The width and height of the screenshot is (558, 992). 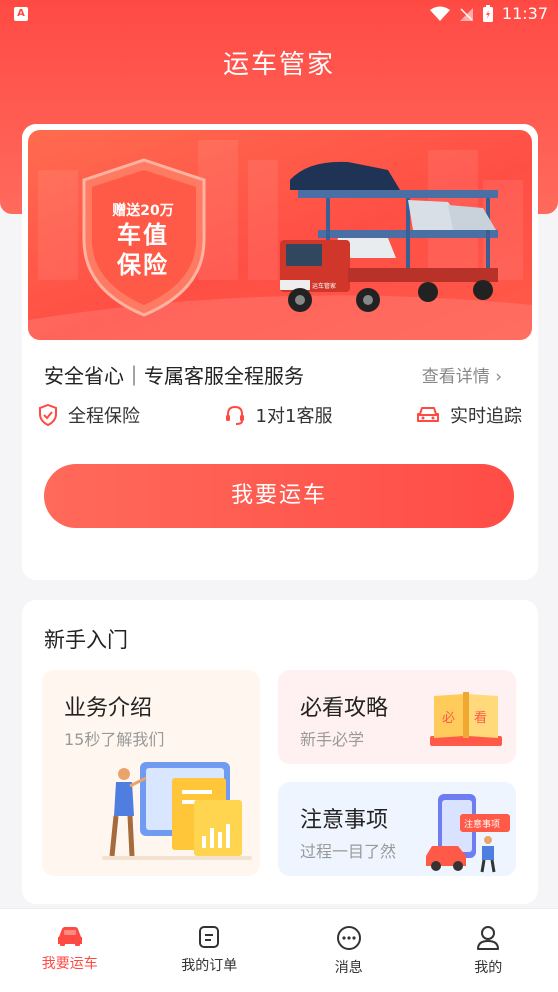 What do you see at coordinates (324, 286) in the screenshot?
I see `truck-plate: 运车管家` at bounding box center [324, 286].